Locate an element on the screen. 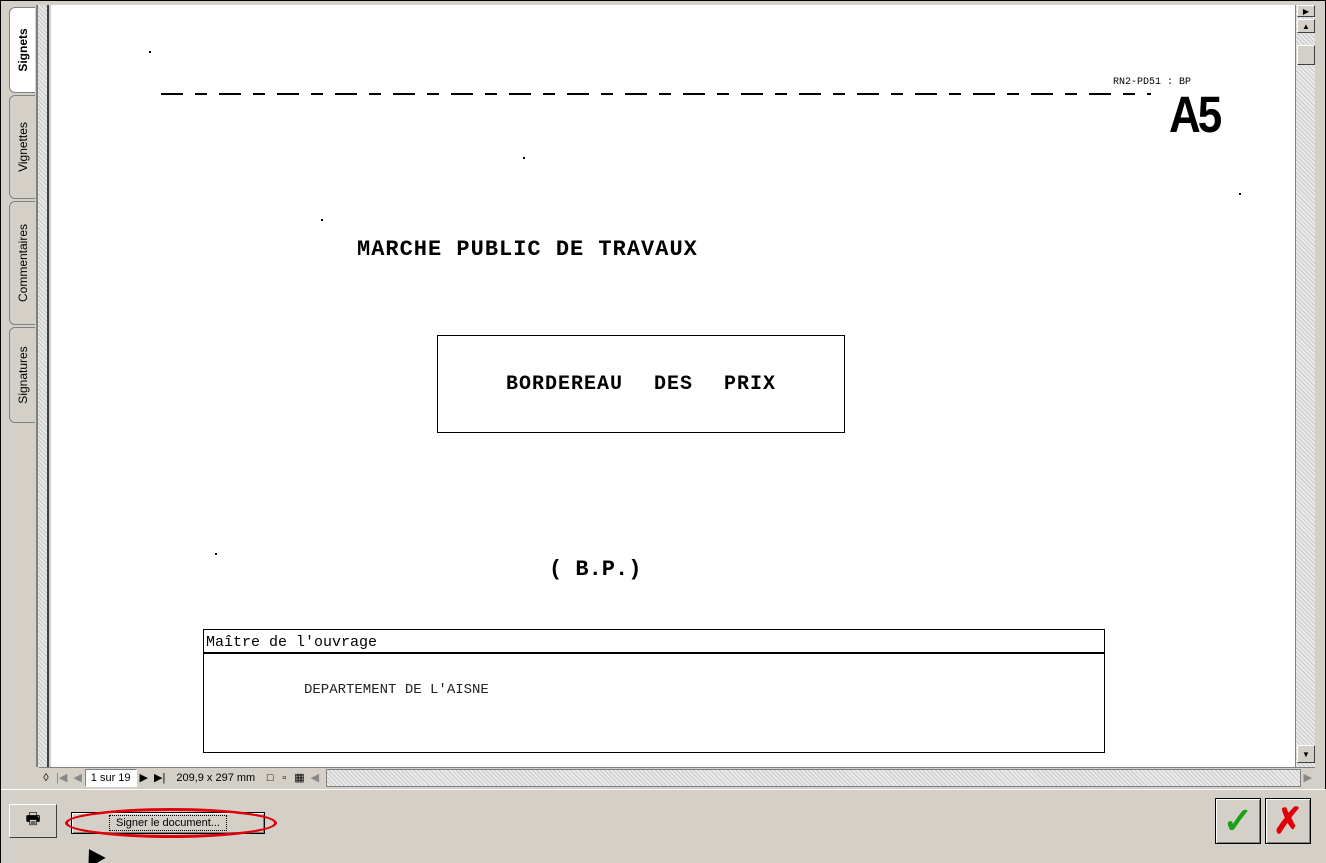 The image size is (1326, 863). tab-commentaires: Commentaires is located at coordinates (22, 263).